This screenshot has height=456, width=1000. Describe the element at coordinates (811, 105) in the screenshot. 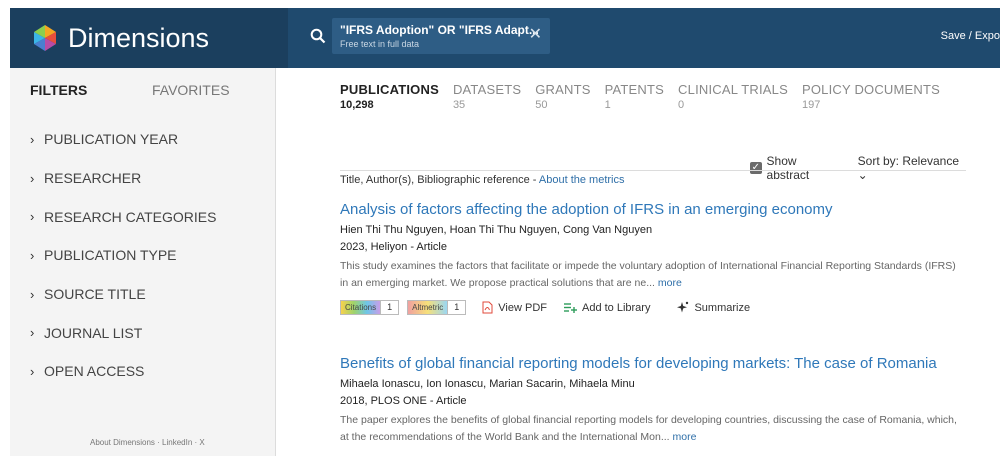

I see `tab-count: 197` at that location.